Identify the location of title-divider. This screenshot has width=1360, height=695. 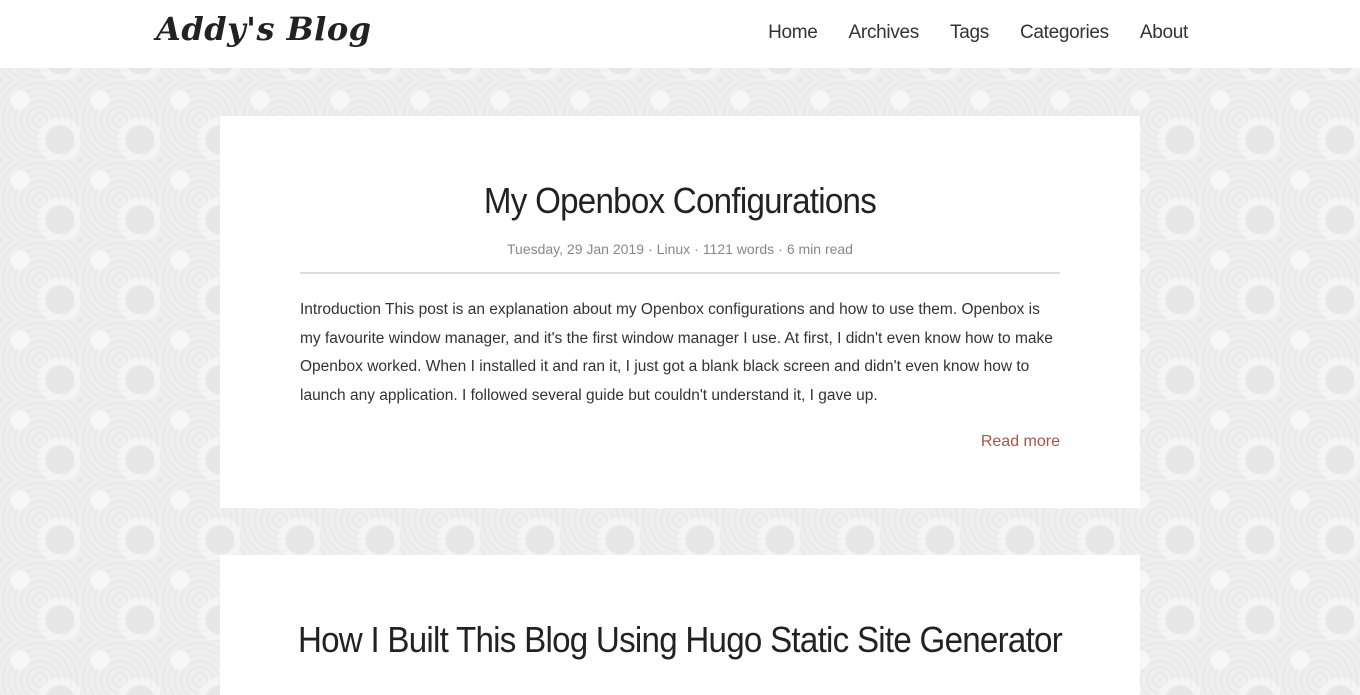
(680, 273).